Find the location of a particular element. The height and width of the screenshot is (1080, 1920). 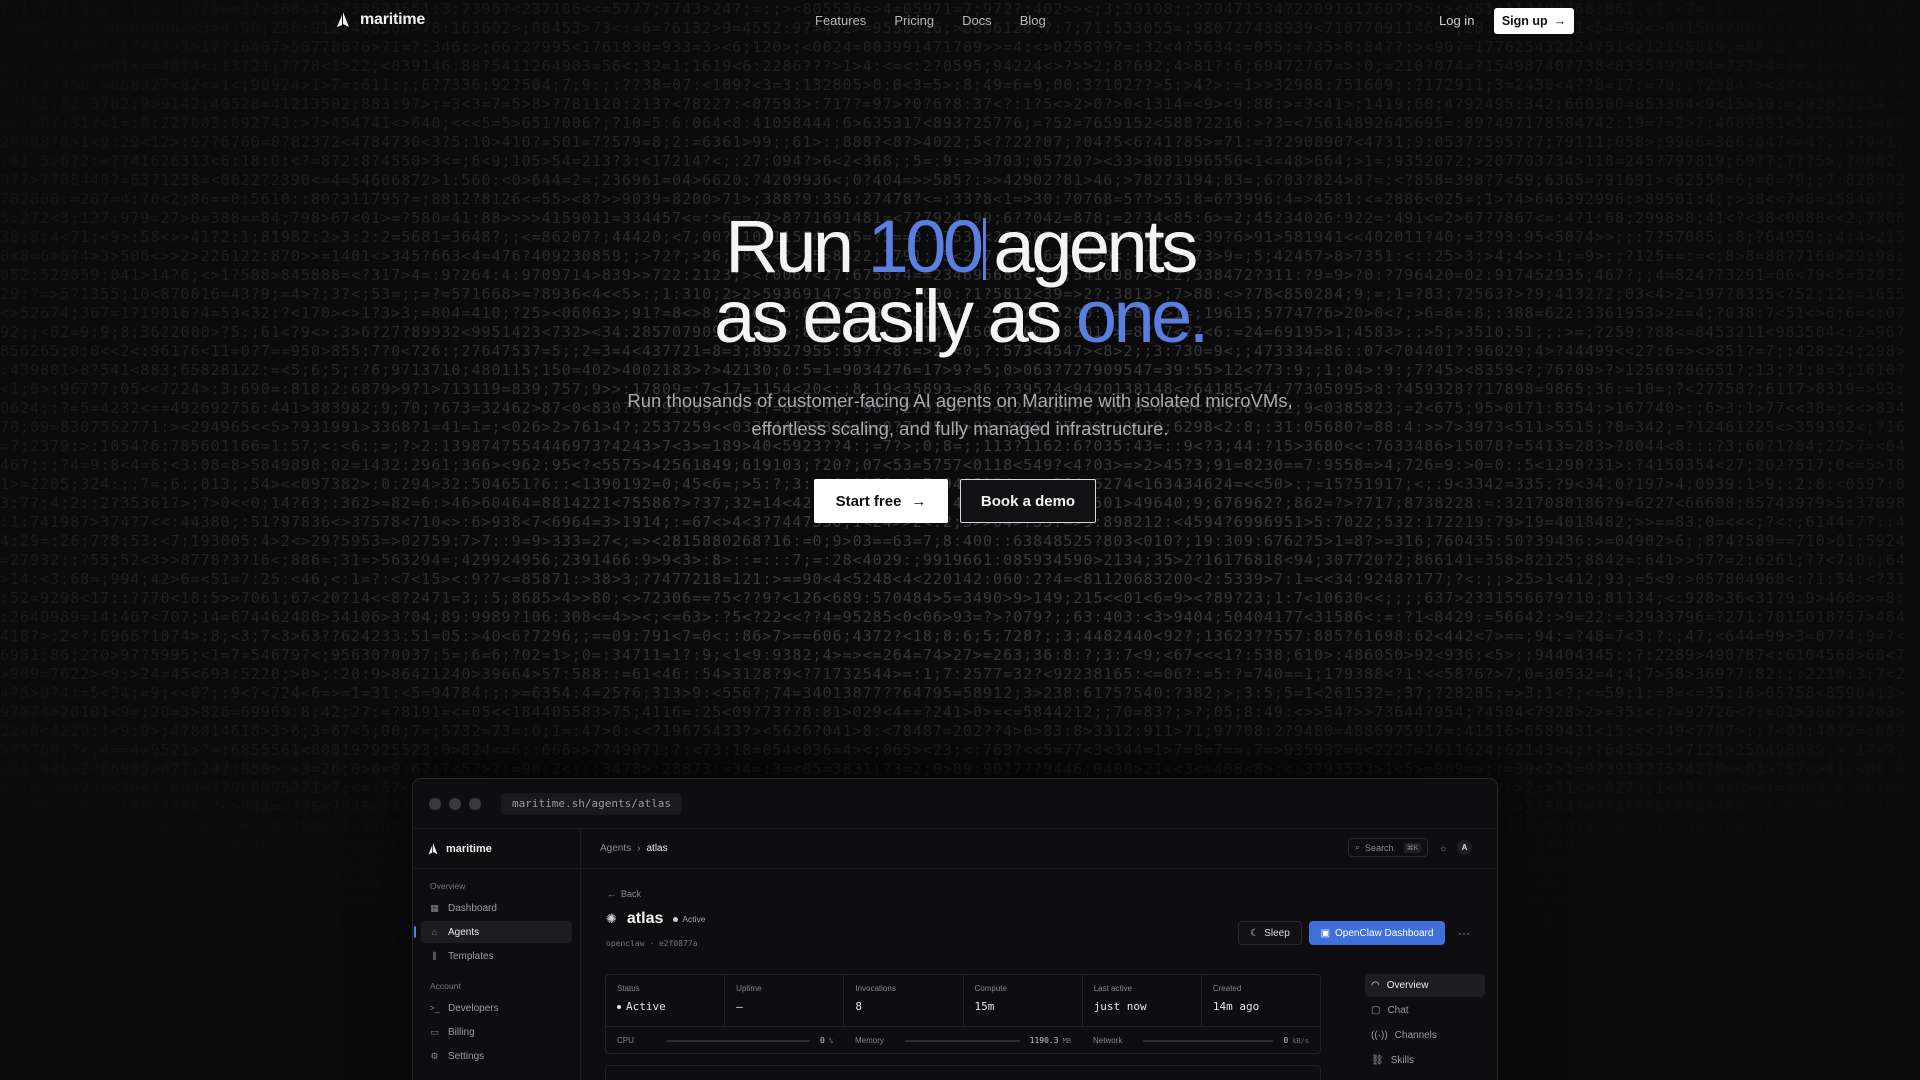

status-dot-icon is located at coordinates (619, 1006).